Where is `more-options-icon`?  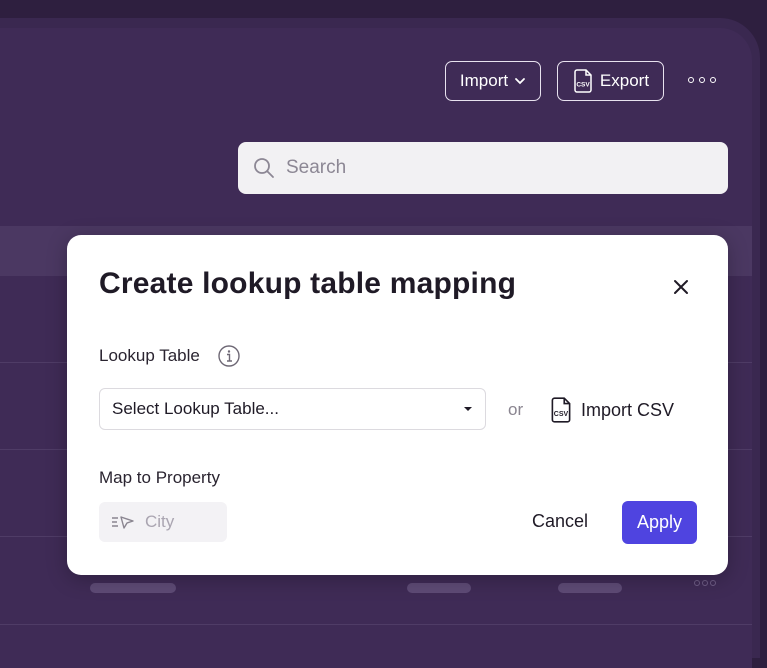
more-options-icon is located at coordinates (702, 80).